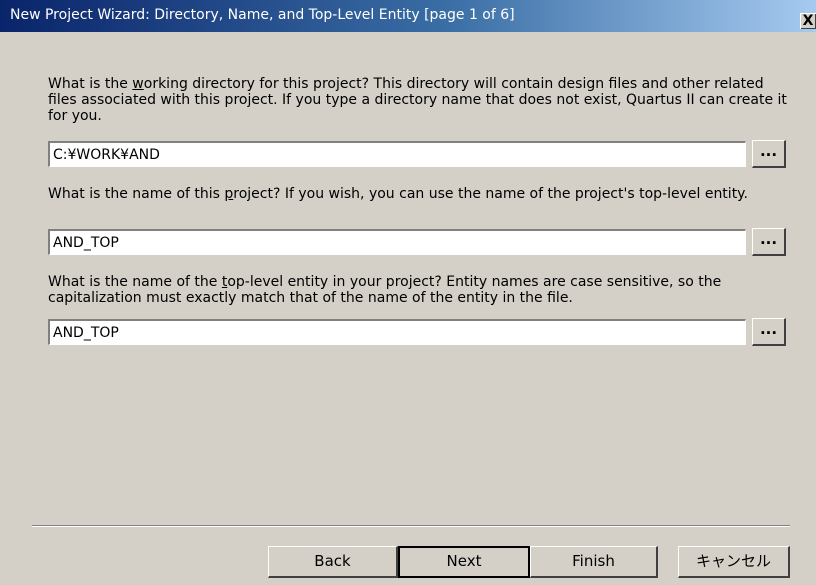  I want to click on next-button: Next, so click(464, 562).